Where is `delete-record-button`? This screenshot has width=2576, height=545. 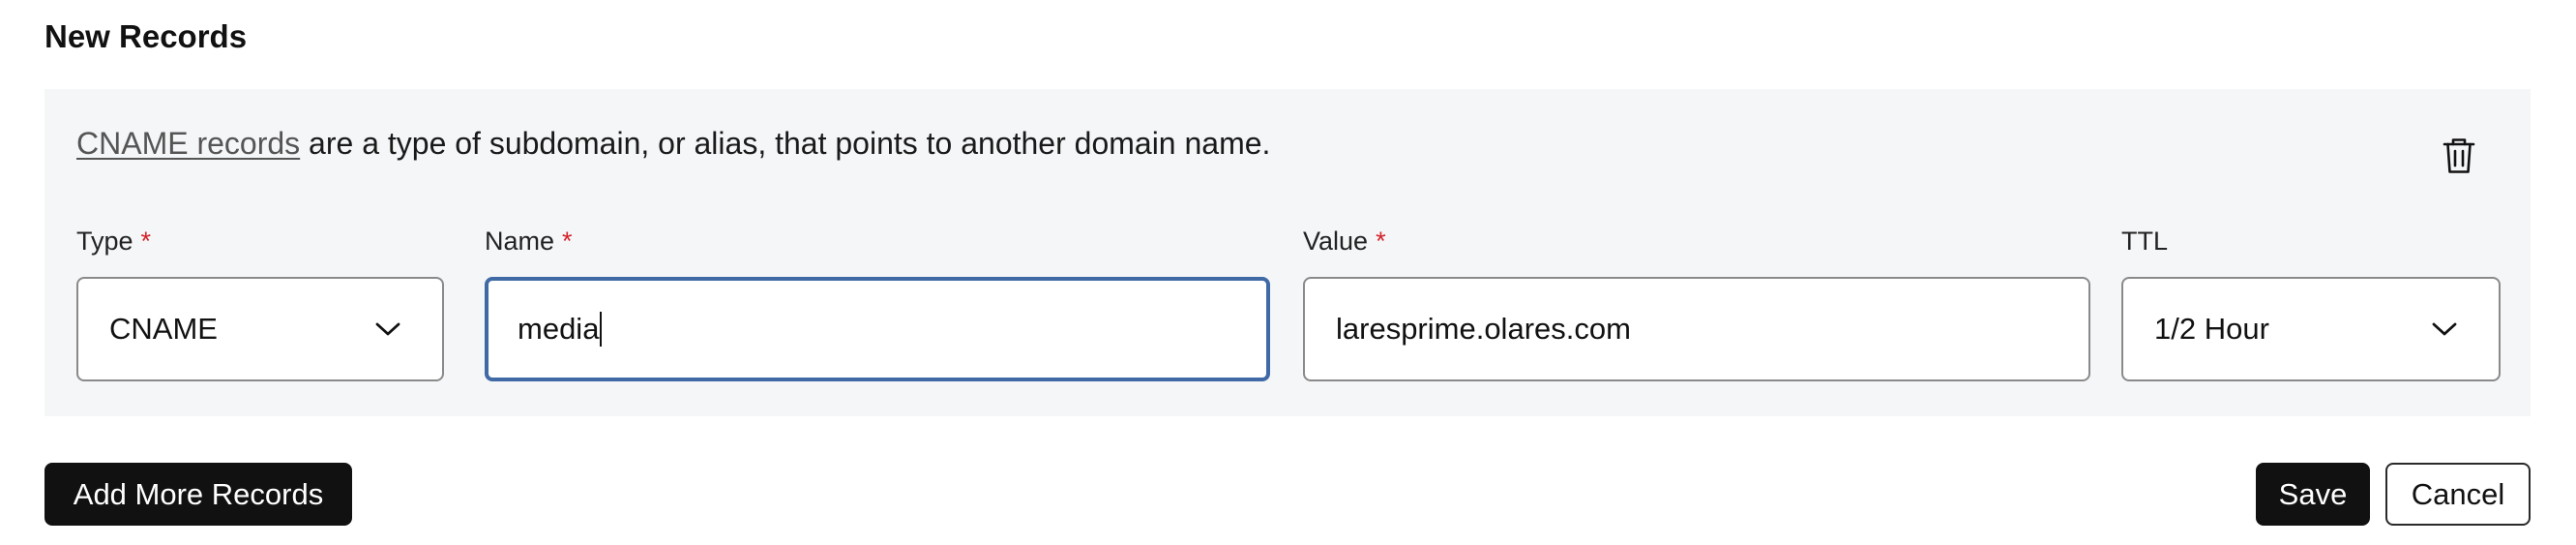
delete-record-button is located at coordinates (2459, 156).